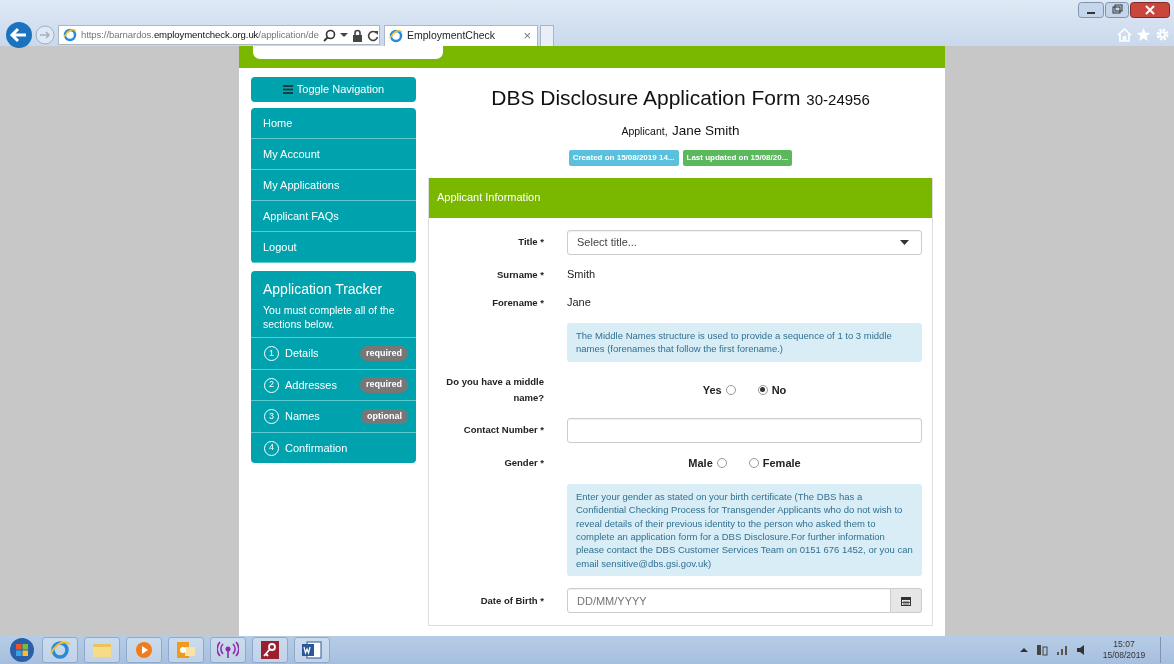 The height and width of the screenshot is (664, 1174). I want to click on tray-device-icon, so click(1042, 650).